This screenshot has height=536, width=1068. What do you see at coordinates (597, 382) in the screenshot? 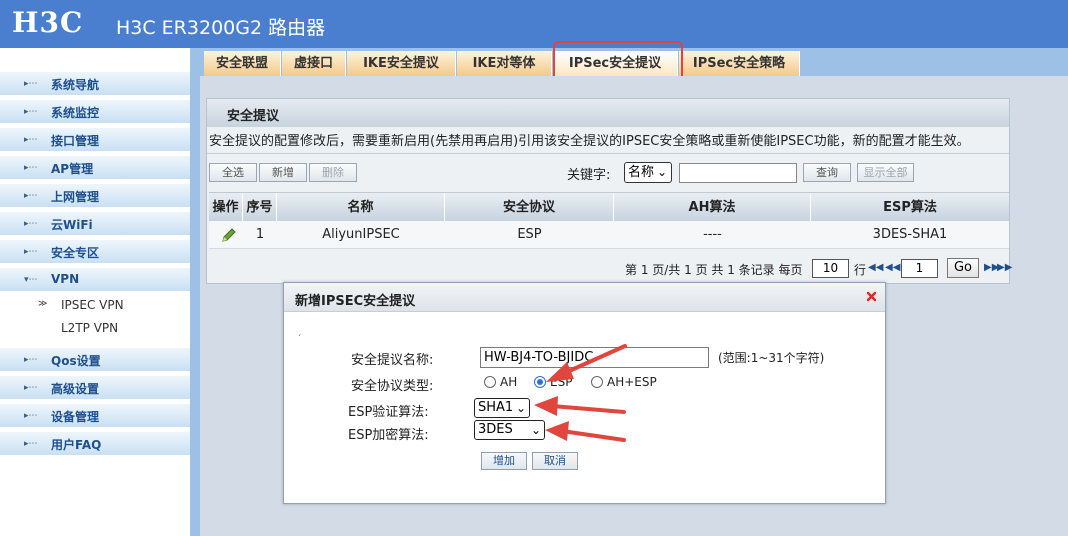
I see `protocol-ah-esp-radio` at bounding box center [597, 382].